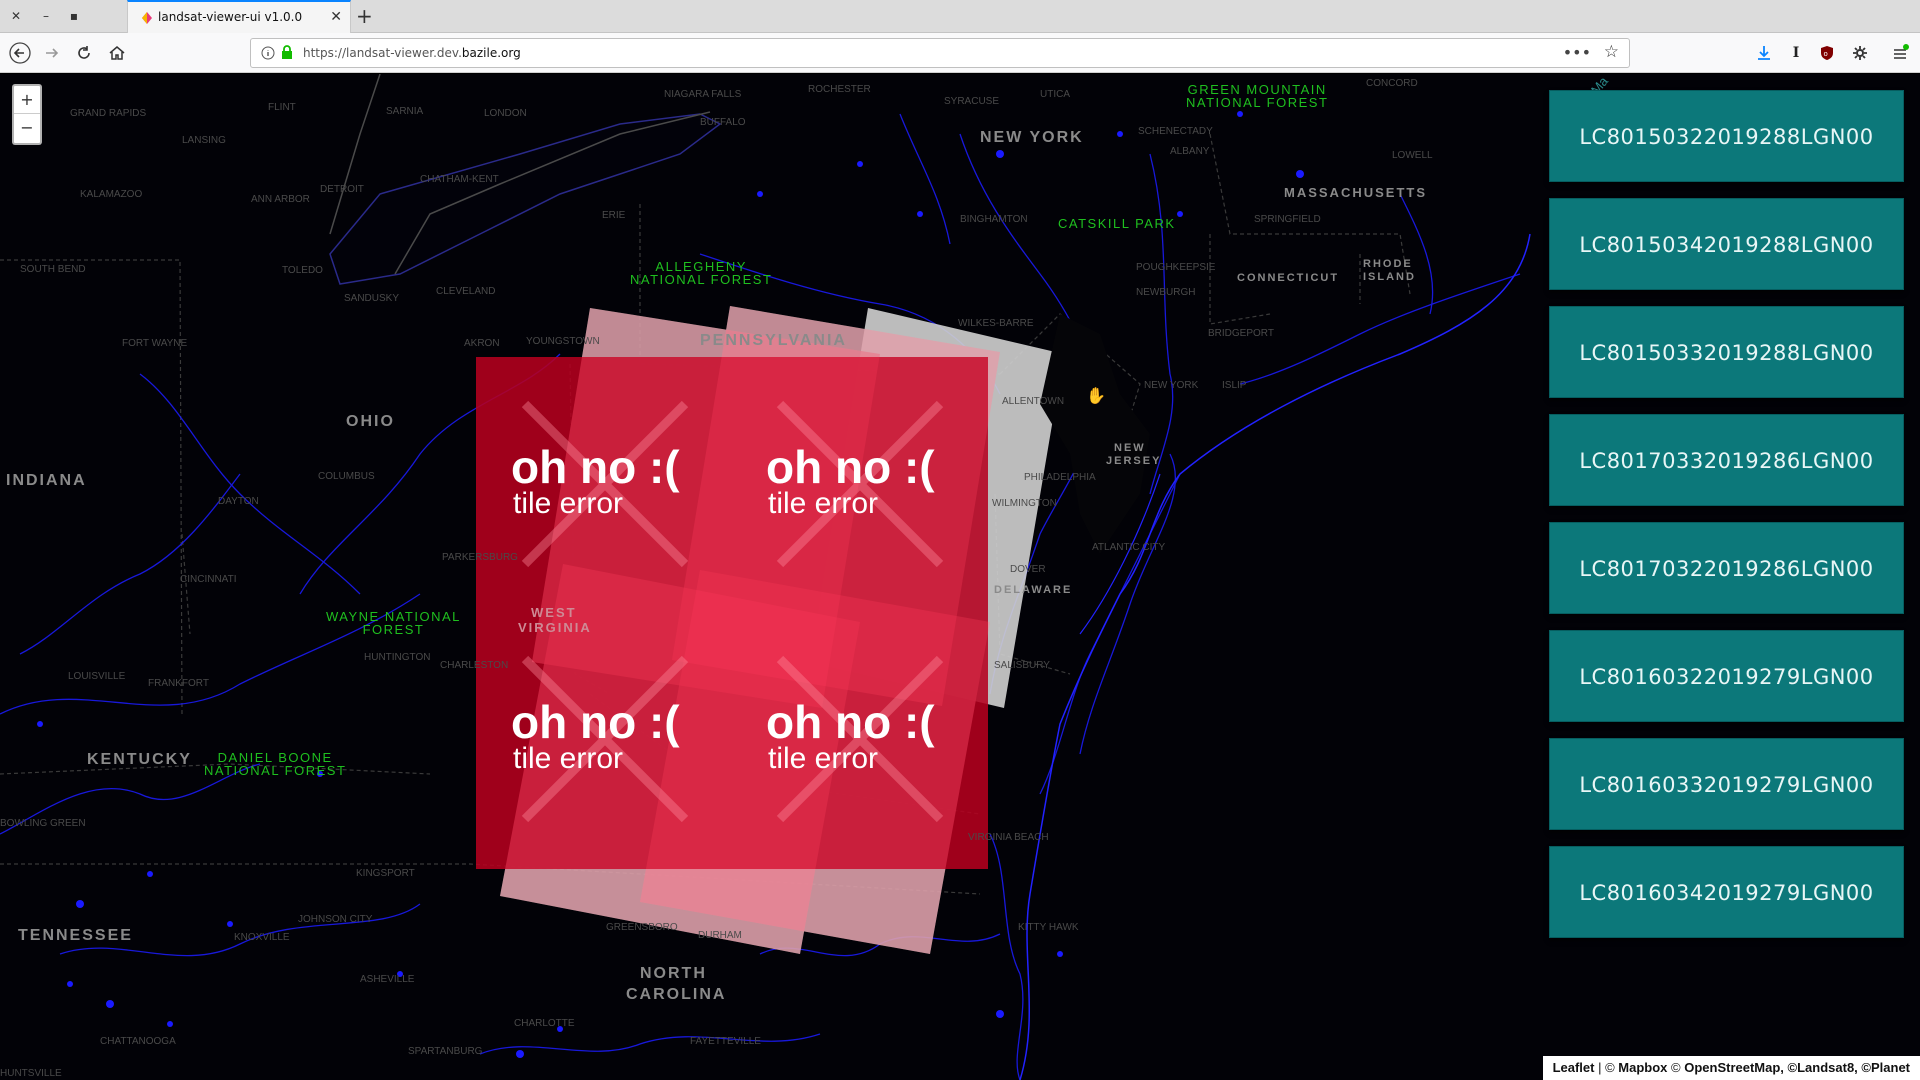 The width and height of the screenshot is (1920, 1080). What do you see at coordinates (1821, 1067) in the screenshot?
I see `landsat-credit: , ©Landsat8,` at bounding box center [1821, 1067].